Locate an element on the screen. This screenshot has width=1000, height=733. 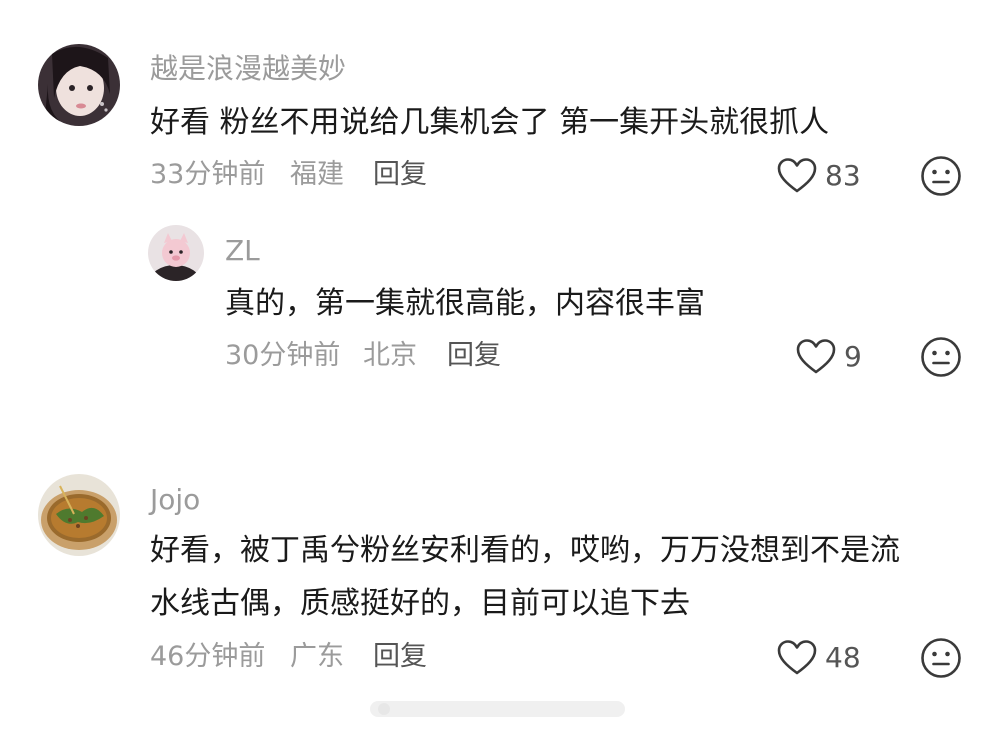
reply-location: 北京 is located at coordinates (390, 355).